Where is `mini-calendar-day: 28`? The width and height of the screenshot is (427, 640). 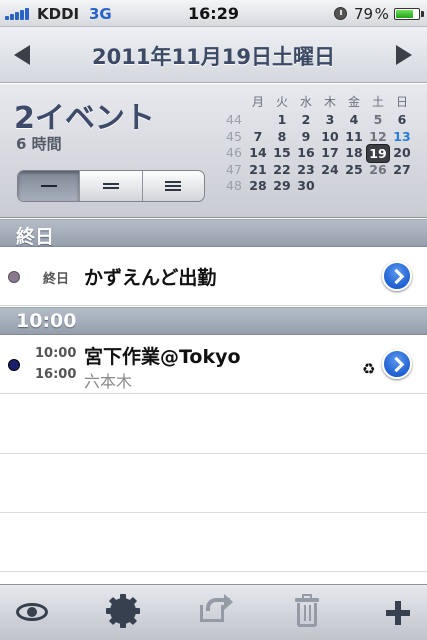 mini-calendar-day: 28 is located at coordinates (258, 185).